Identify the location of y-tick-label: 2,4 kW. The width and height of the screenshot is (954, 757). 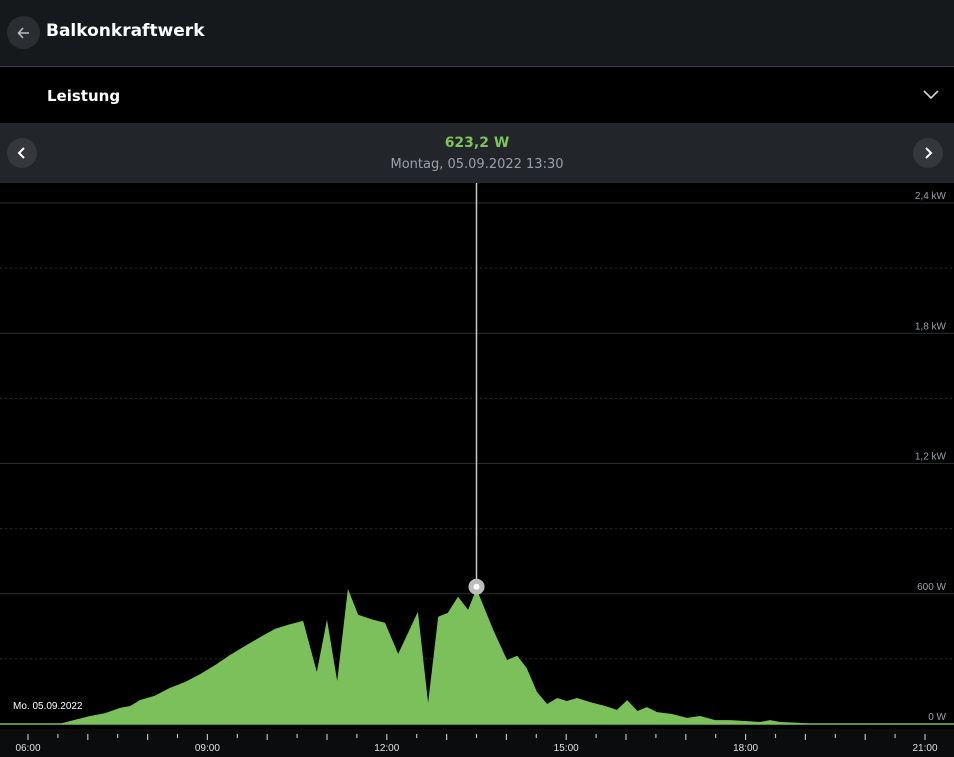
(931, 196).